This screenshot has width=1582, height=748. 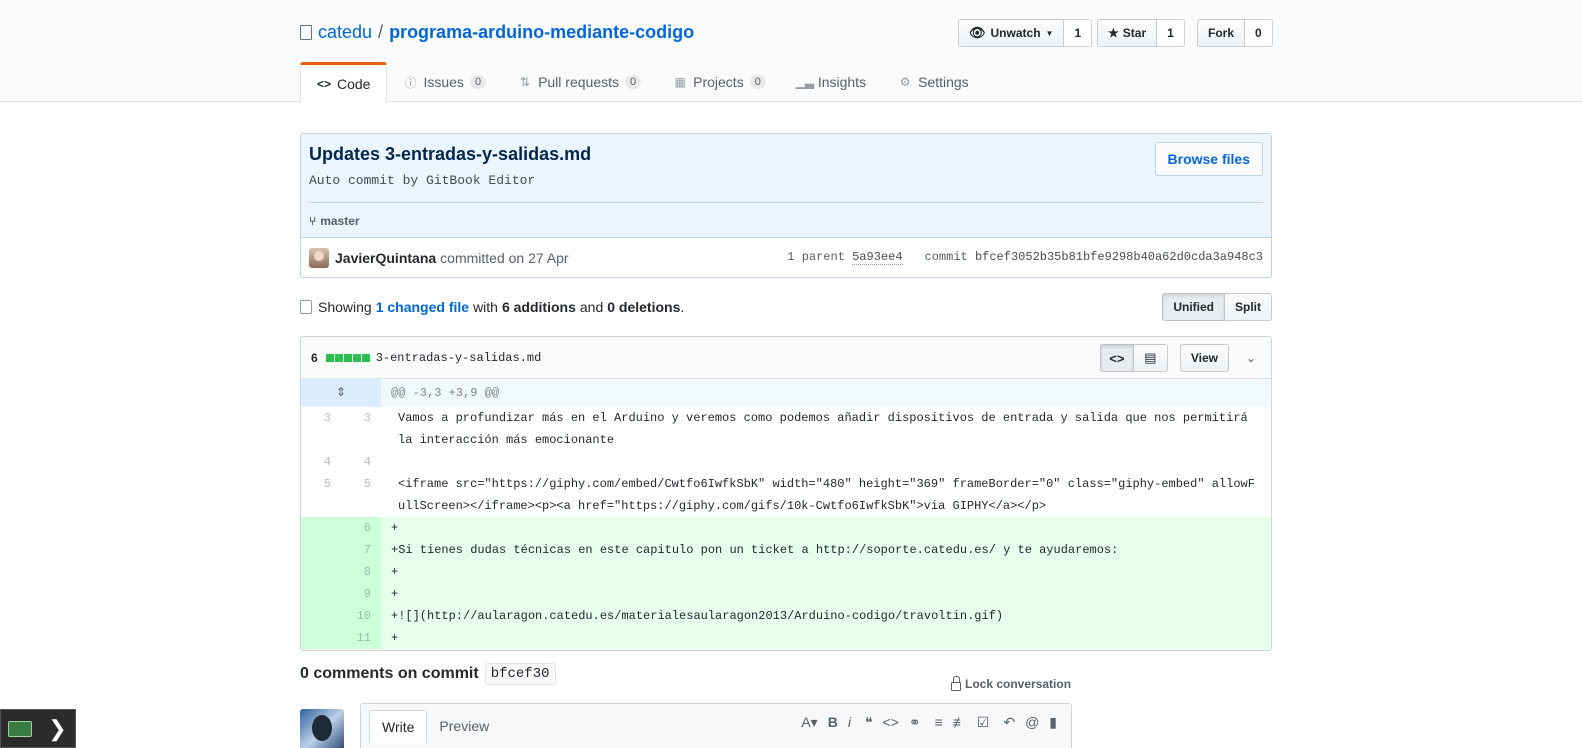 I want to click on lock-icon, so click(x=956, y=683).